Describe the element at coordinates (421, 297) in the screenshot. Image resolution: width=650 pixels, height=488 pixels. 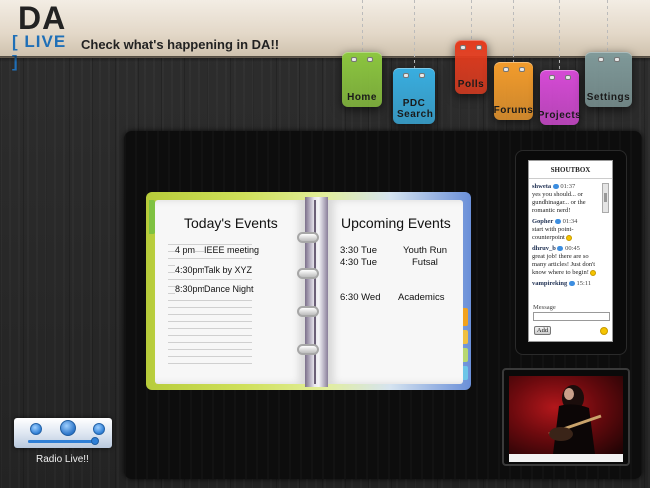
I see `upcoming-event-name: Academics` at that location.